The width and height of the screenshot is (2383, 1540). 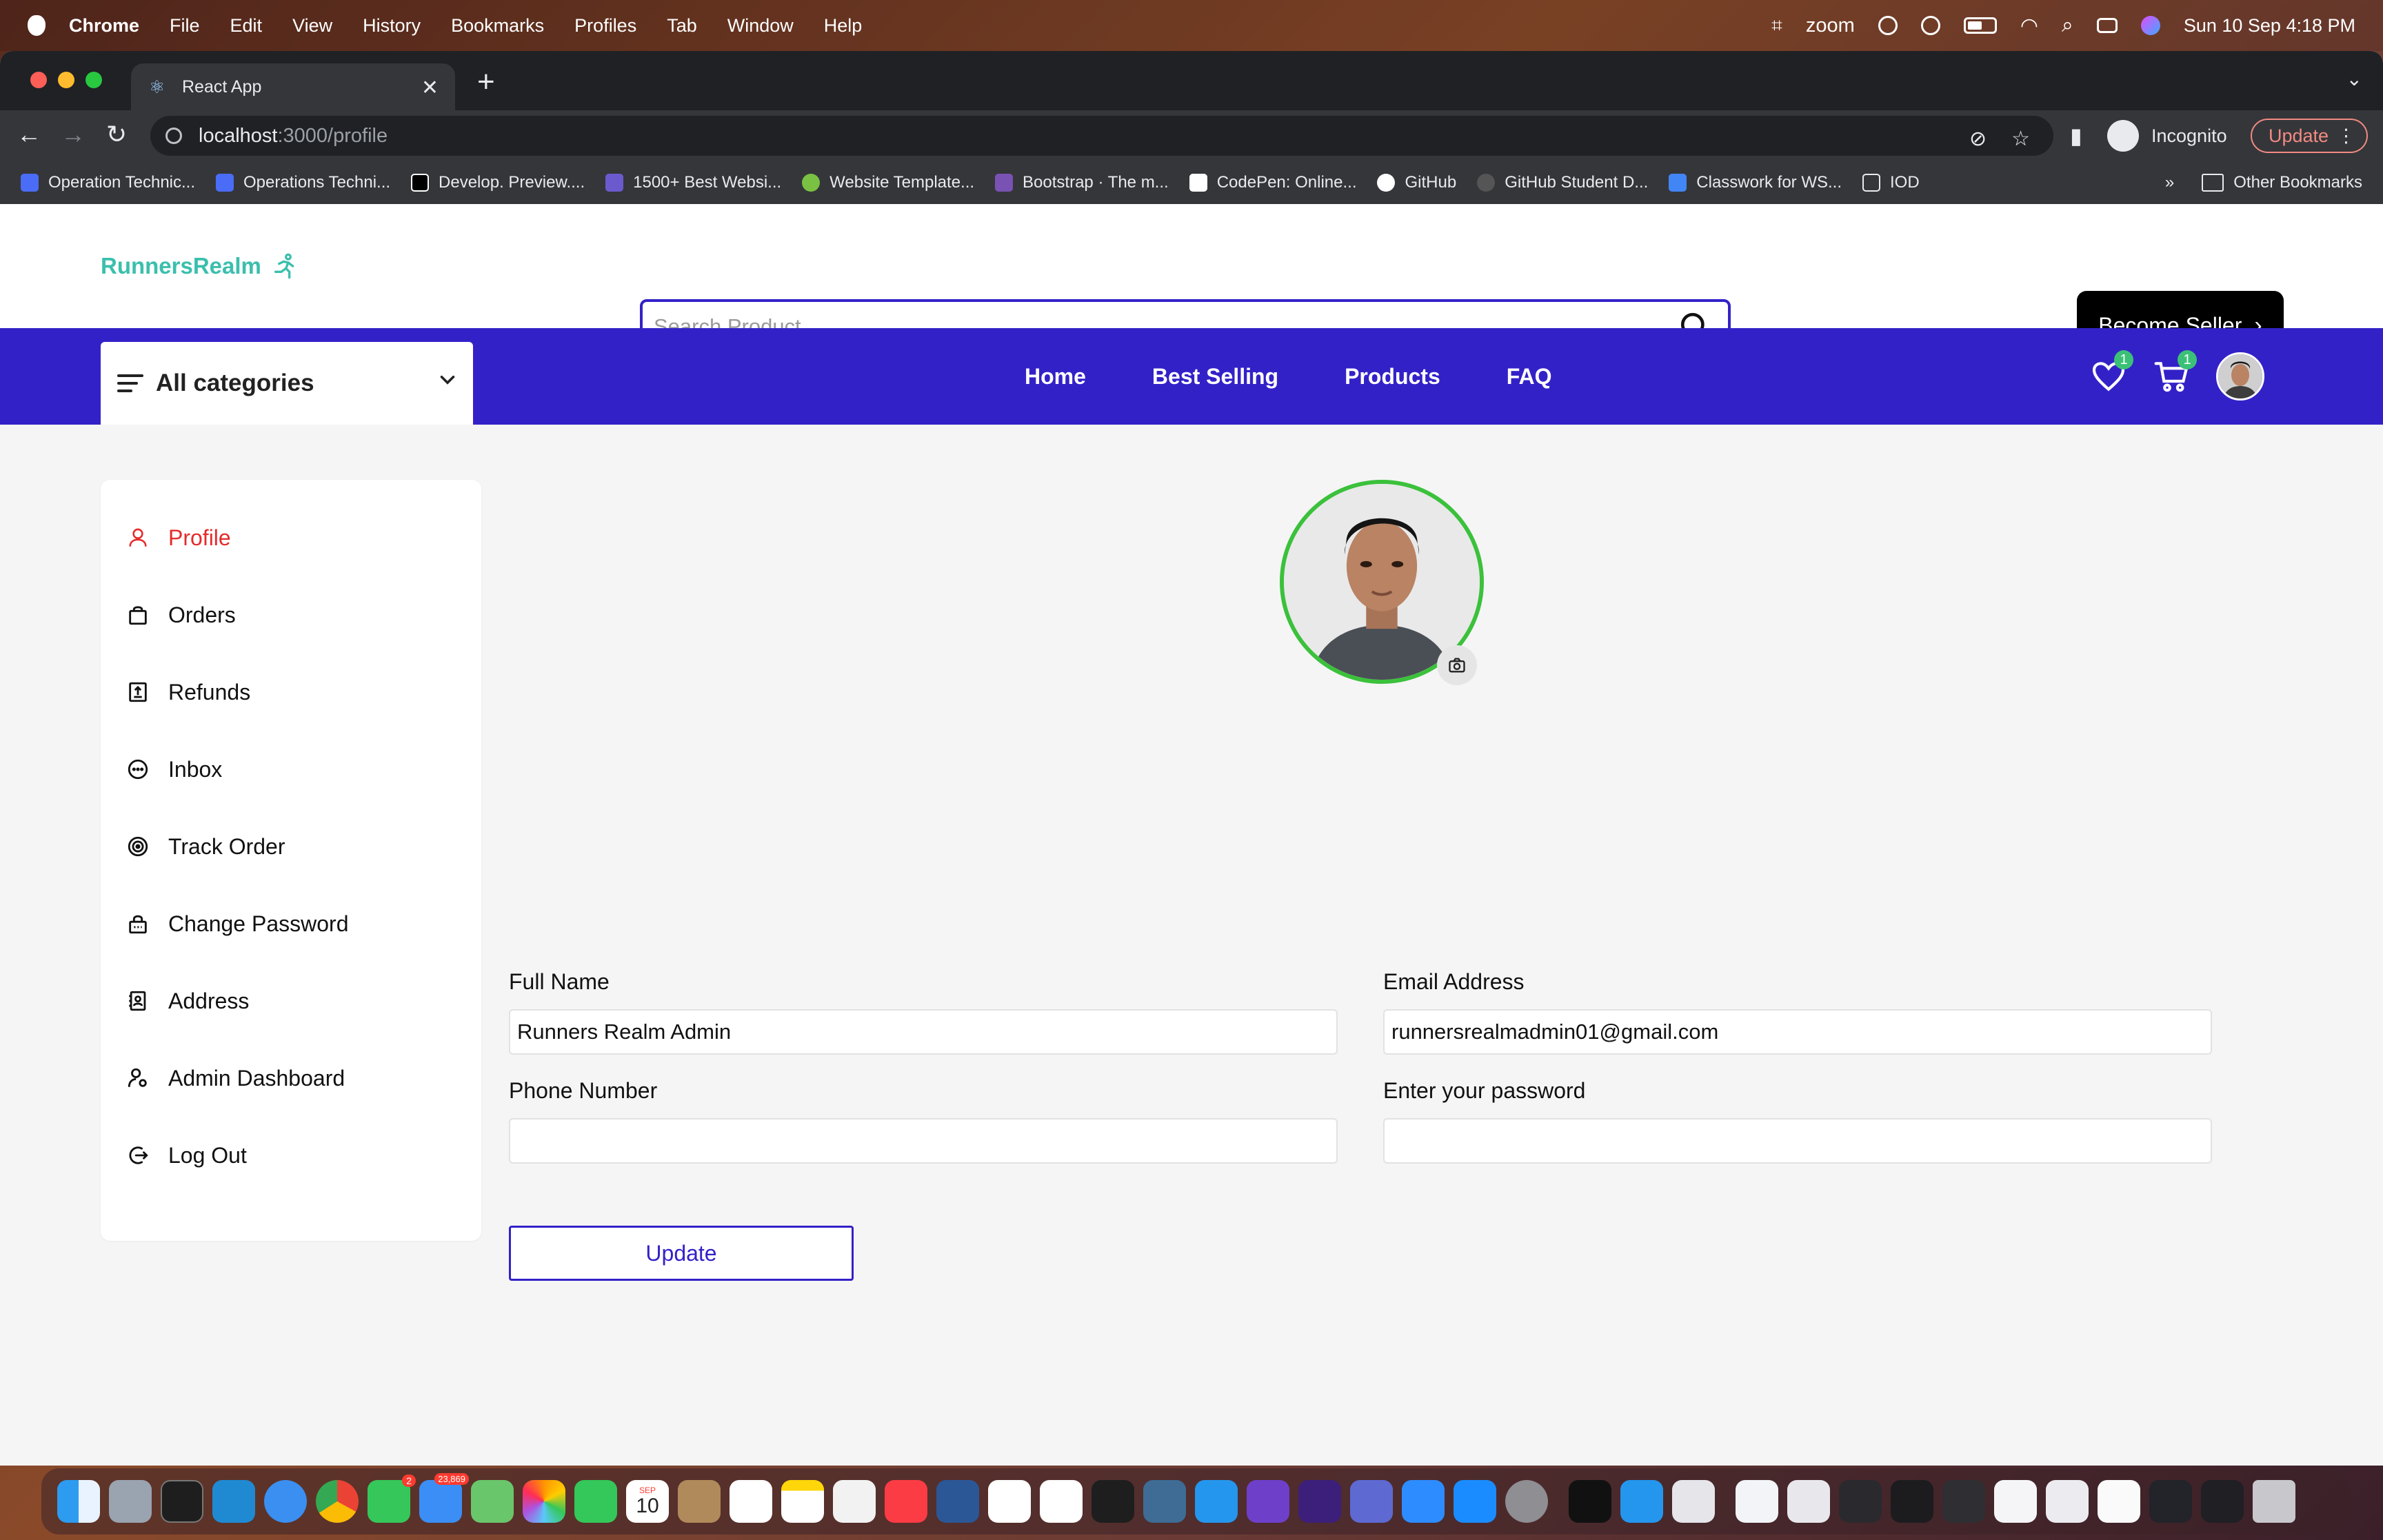 I want to click on chrome-update-button: Update ⋮, so click(x=2309, y=136).